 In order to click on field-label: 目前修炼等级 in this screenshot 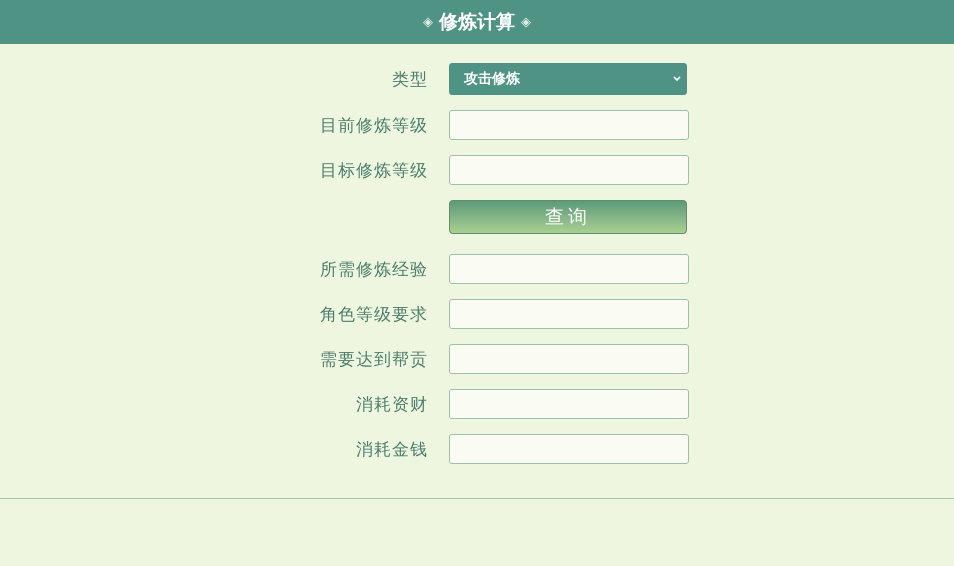, I will do `click(374, 125)`.